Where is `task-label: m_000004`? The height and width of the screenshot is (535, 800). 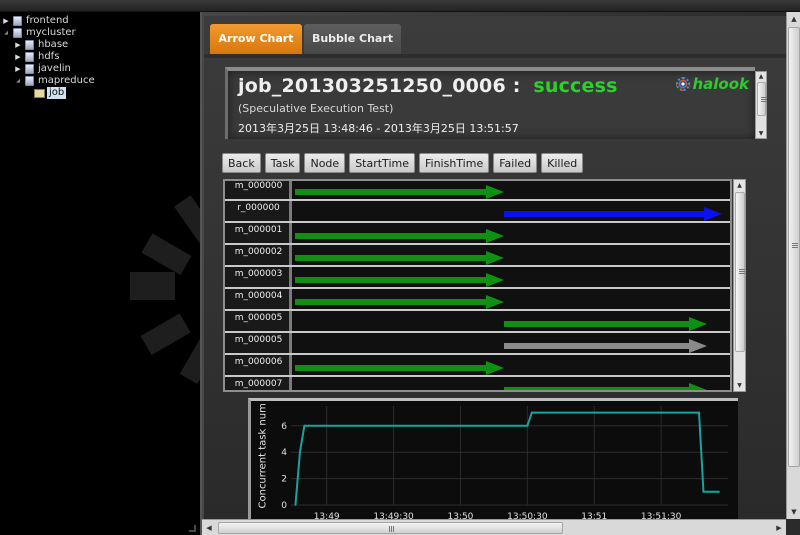 task-label: m_000004 is located at coordinates (258, 296).